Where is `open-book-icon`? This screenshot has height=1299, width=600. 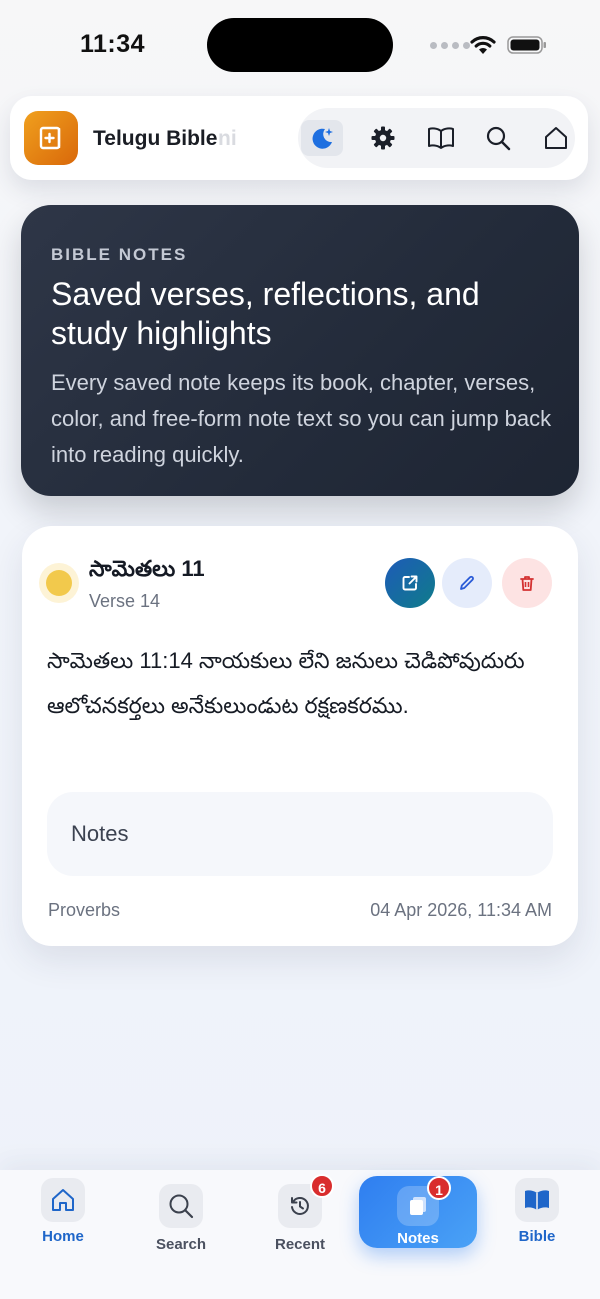
open-book-icon is located at coordinates (441, 138).